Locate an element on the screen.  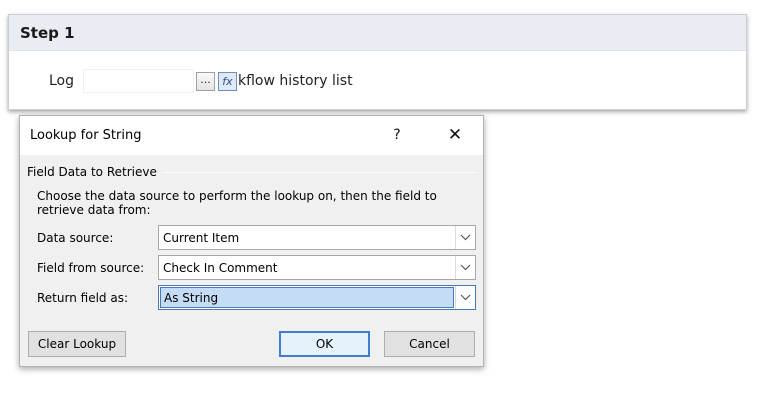
help-button: ? is located at coordinates (397, 135).